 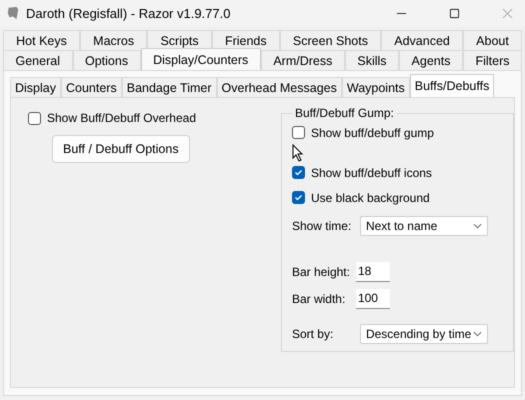 What do you see at coordinates (431, 60) in the screenshot?
I see `tab: Agents` at bounding box center [431, 60].